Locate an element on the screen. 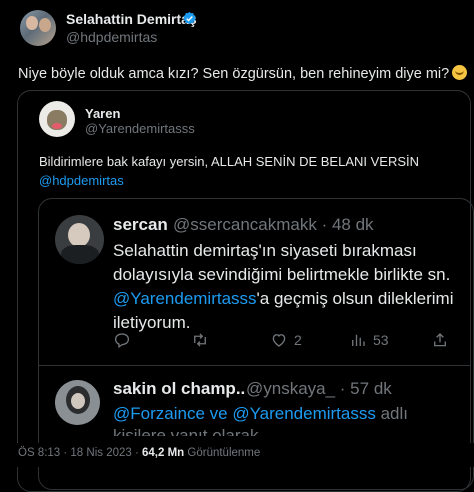 The width and height of the screenshot is (474, 492). reply1-mention: @Yarendemirtasss is located at coordinates (185, 298).